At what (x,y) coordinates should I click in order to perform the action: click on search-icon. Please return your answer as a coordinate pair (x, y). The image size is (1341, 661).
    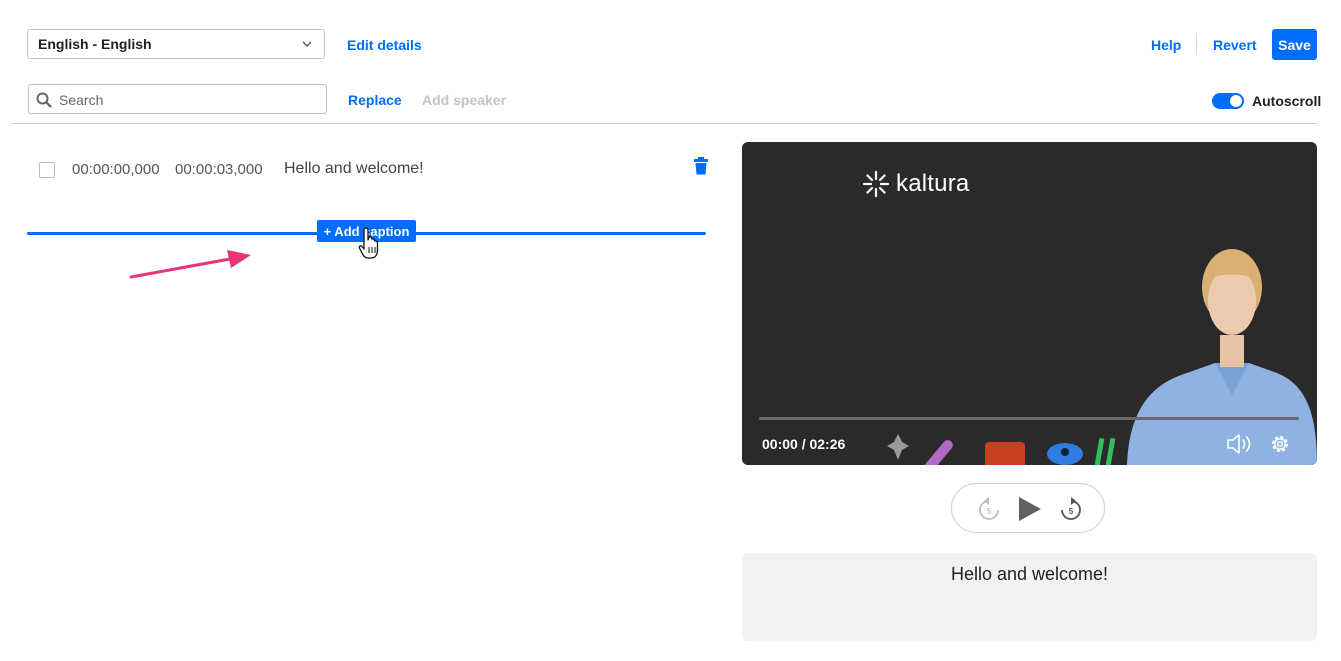
    Looking at the image, I should click on (44, 100).